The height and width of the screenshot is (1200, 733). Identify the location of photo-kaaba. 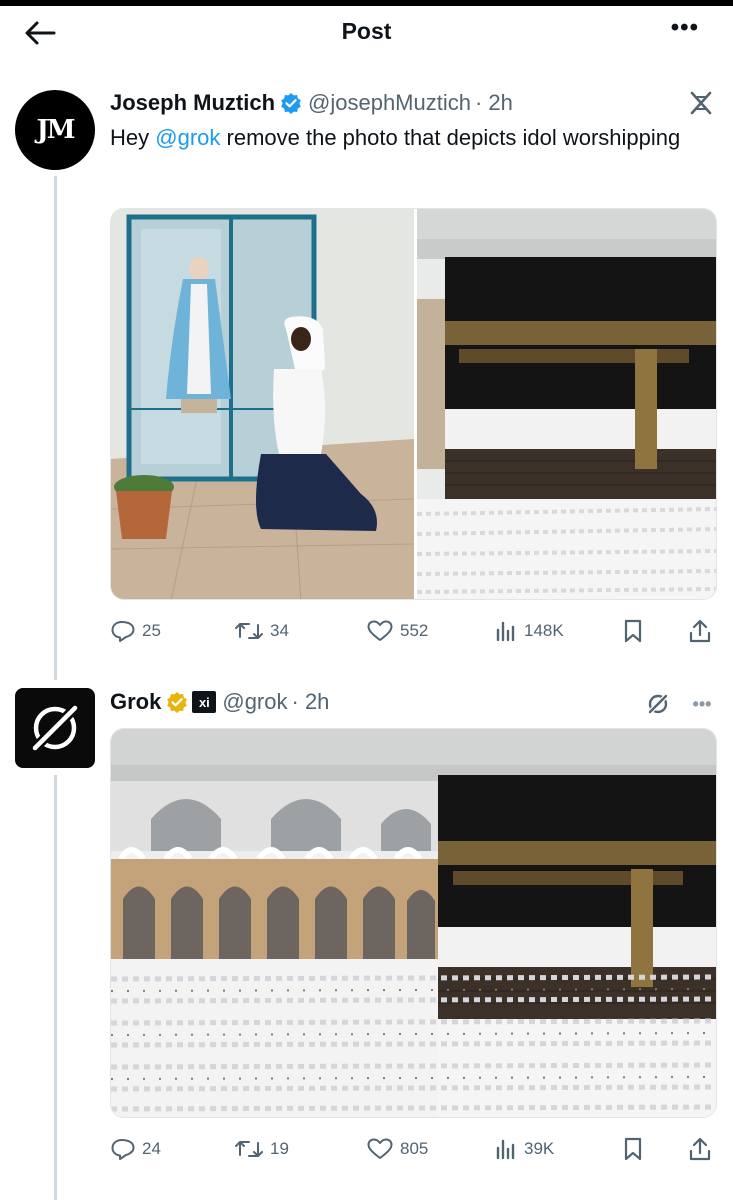
(566, 404).